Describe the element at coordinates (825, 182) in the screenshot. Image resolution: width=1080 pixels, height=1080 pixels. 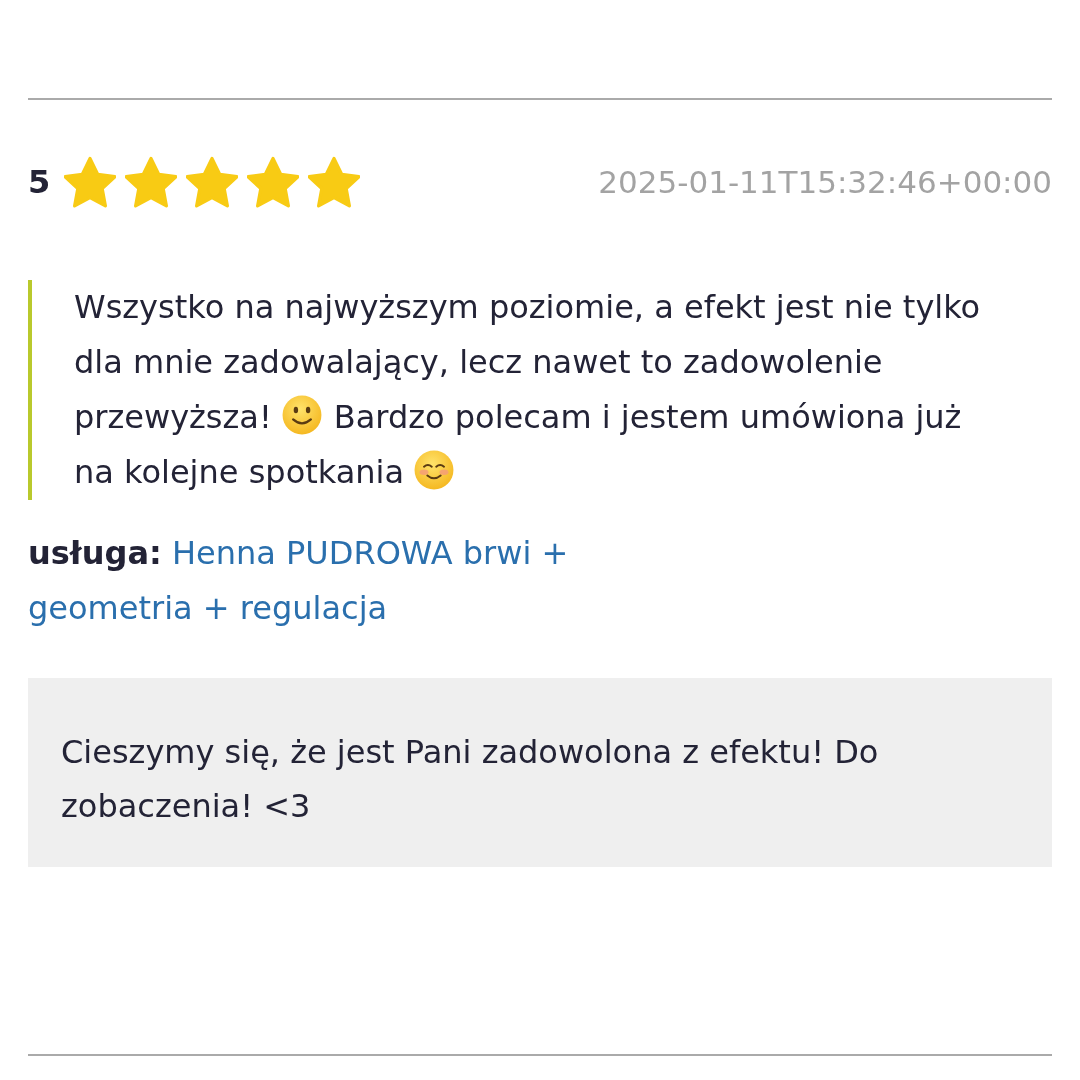
I see `review-date: 2025-01-11T15:32:46+00:00` at that location.